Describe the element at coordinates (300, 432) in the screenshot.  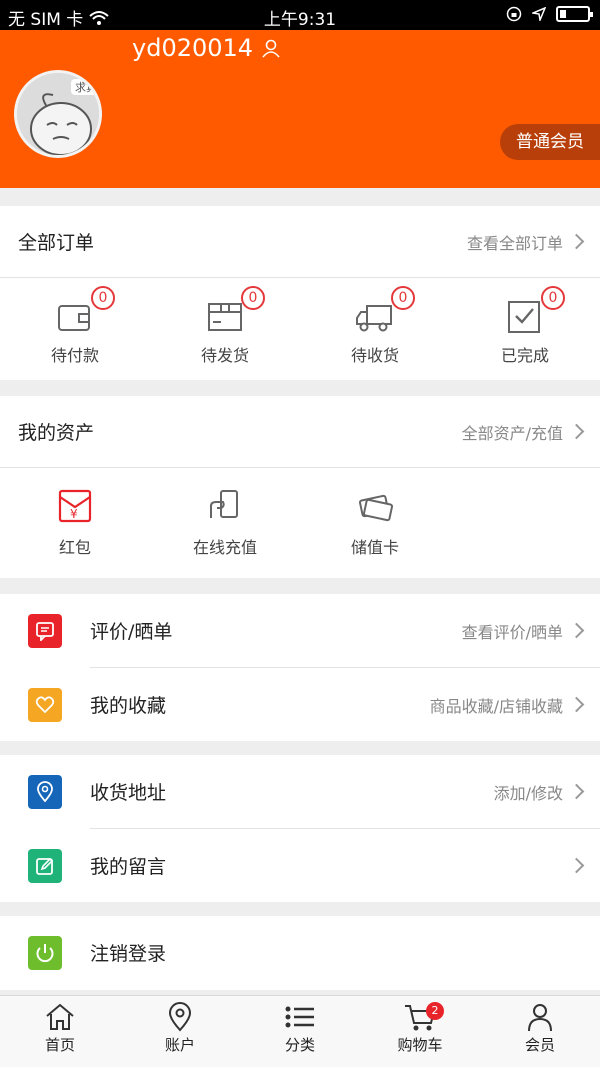
I see `assets-header: 我的资产 全部资产/充值` at that location.